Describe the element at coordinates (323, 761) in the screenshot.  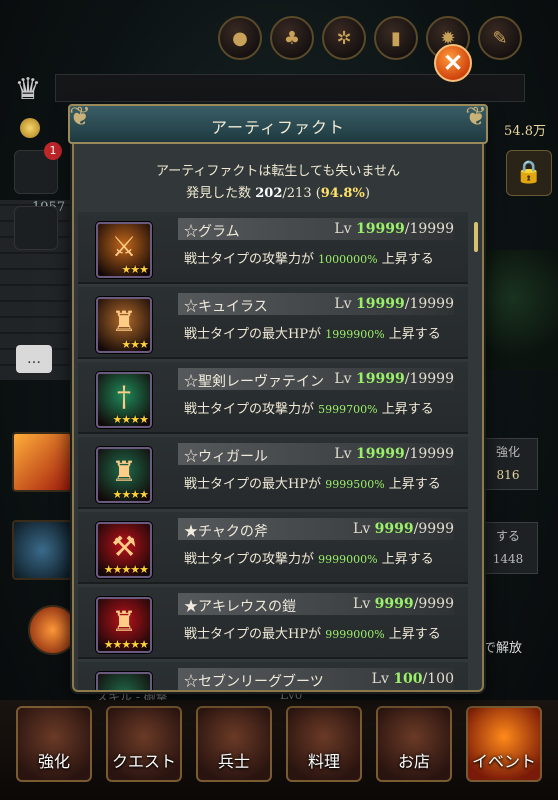
I see `nav-label: 料理` at that location.